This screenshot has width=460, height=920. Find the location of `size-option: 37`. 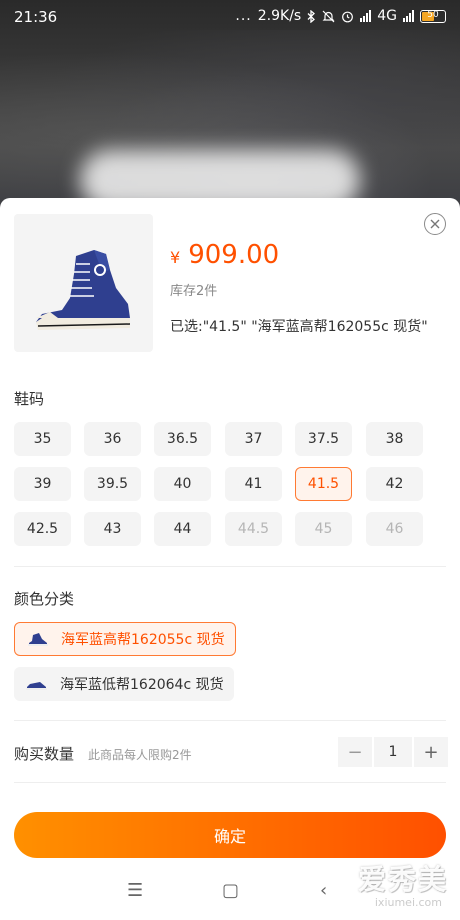

size-option: 37 is located at coordinates (253, 439).